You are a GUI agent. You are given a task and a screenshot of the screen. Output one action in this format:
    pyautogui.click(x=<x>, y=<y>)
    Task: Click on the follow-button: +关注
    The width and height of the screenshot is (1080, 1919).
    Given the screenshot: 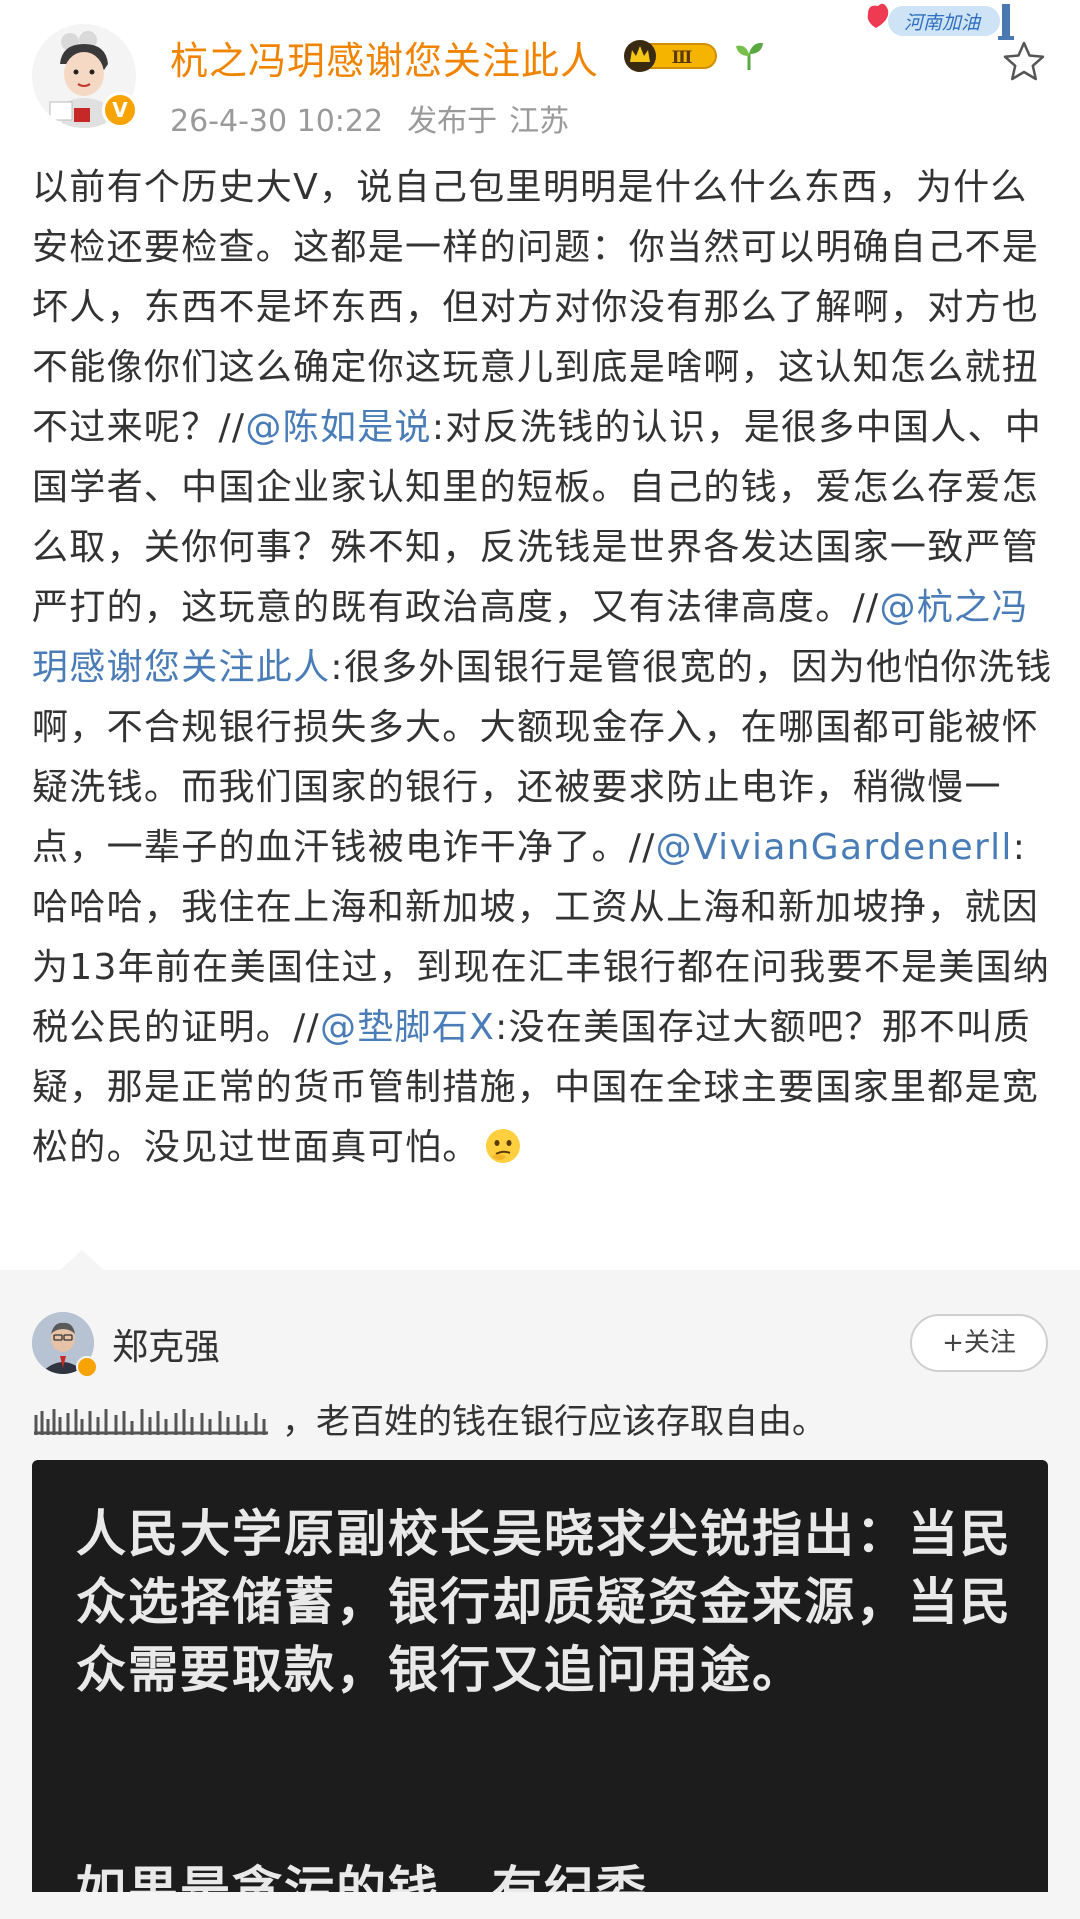 What is the action you would take?
    pyautogui.click(x=979, y=1343)
    